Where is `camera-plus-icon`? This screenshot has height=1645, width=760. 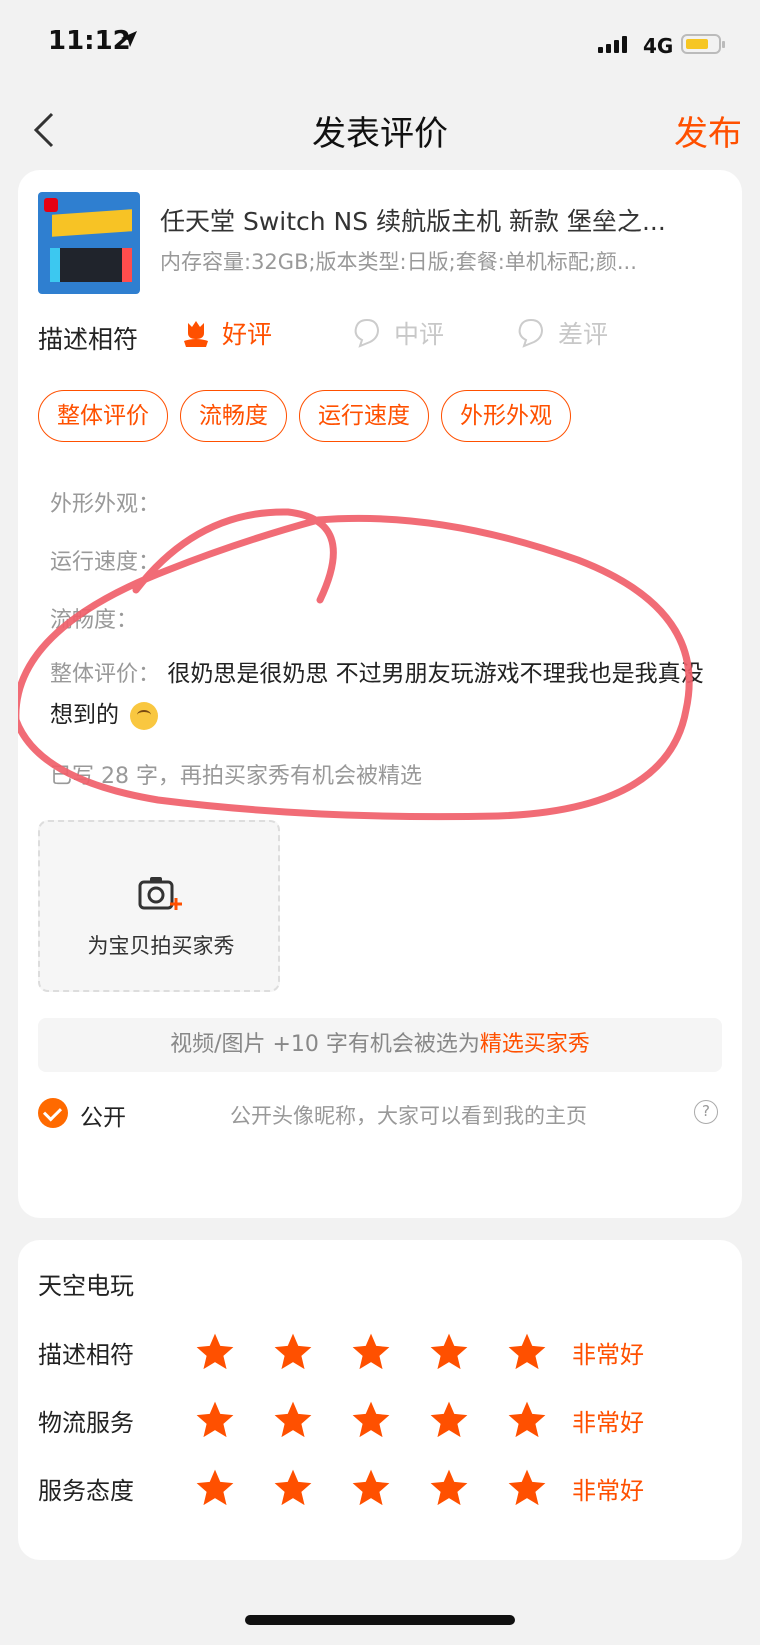
camera-plus-icon is located at coordinates (160, 893).